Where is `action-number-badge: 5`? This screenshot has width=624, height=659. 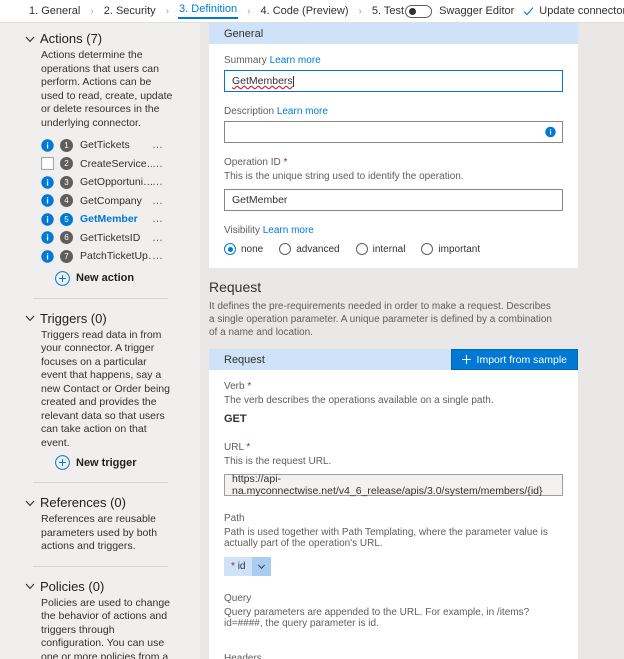 action-number-badge: 5 is located at coordinates (66, 219).